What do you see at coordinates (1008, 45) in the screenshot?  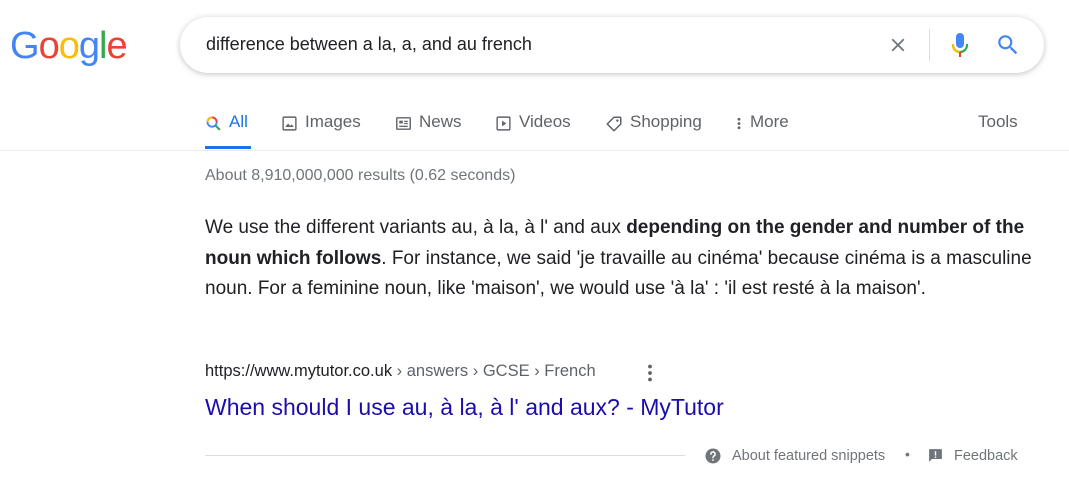 I see `search-icon` at bounding box center [1008, 45].